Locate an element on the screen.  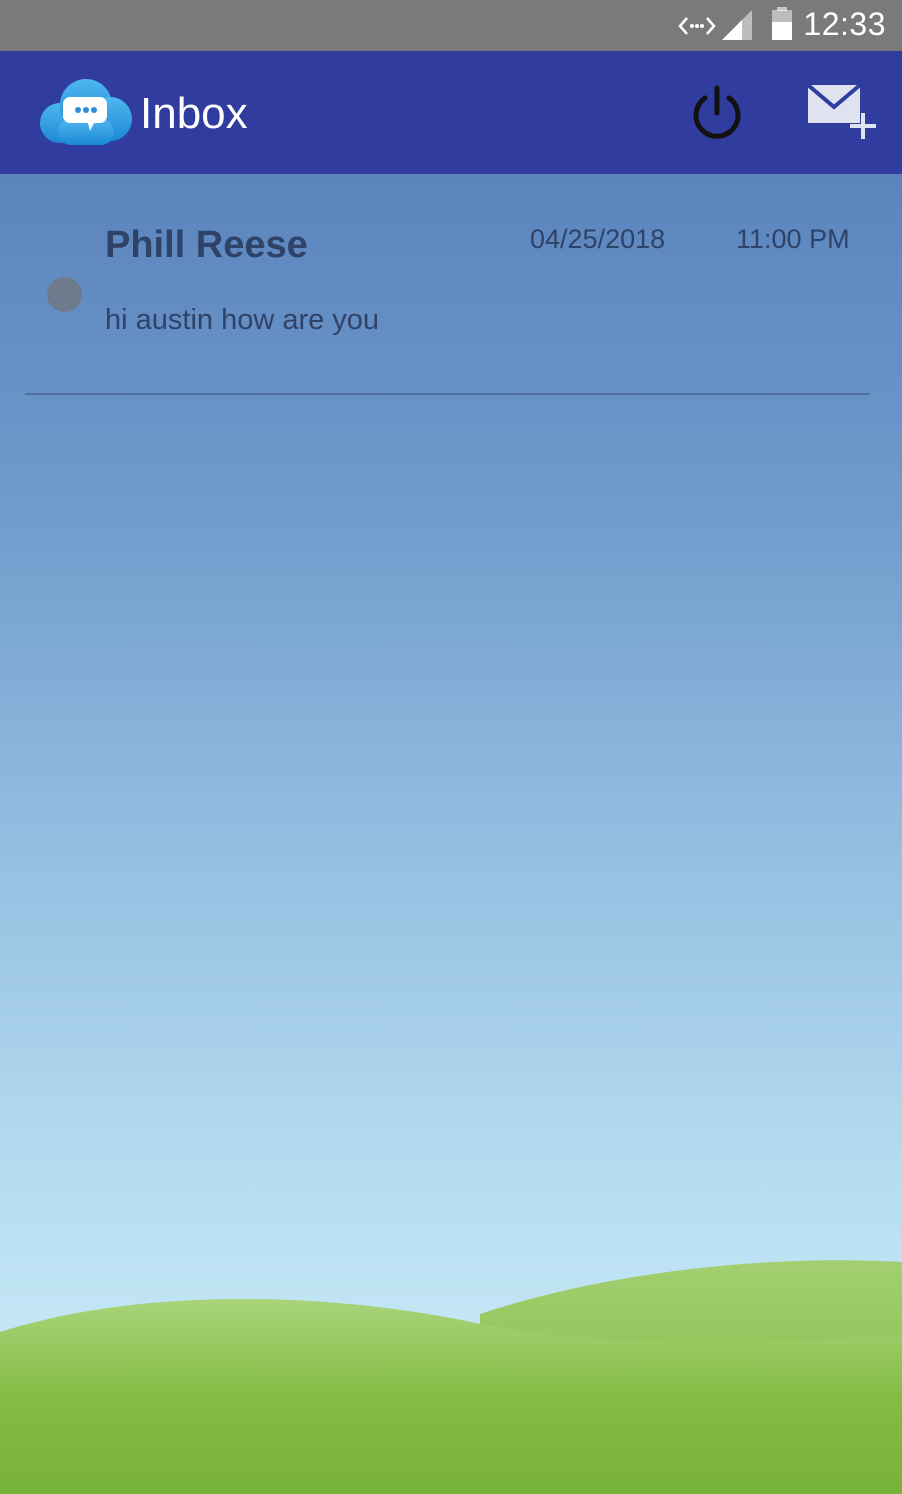
chat-cloud-logo is located at coordinates (86, 112).